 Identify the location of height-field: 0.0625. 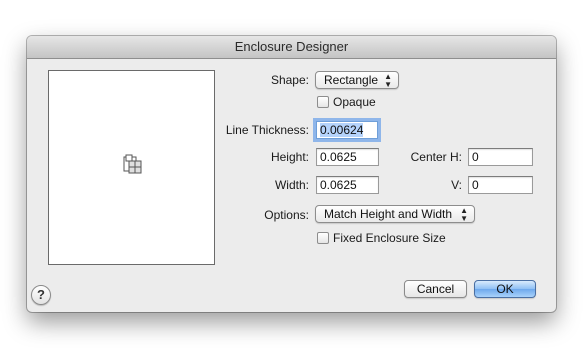
(347, 157).